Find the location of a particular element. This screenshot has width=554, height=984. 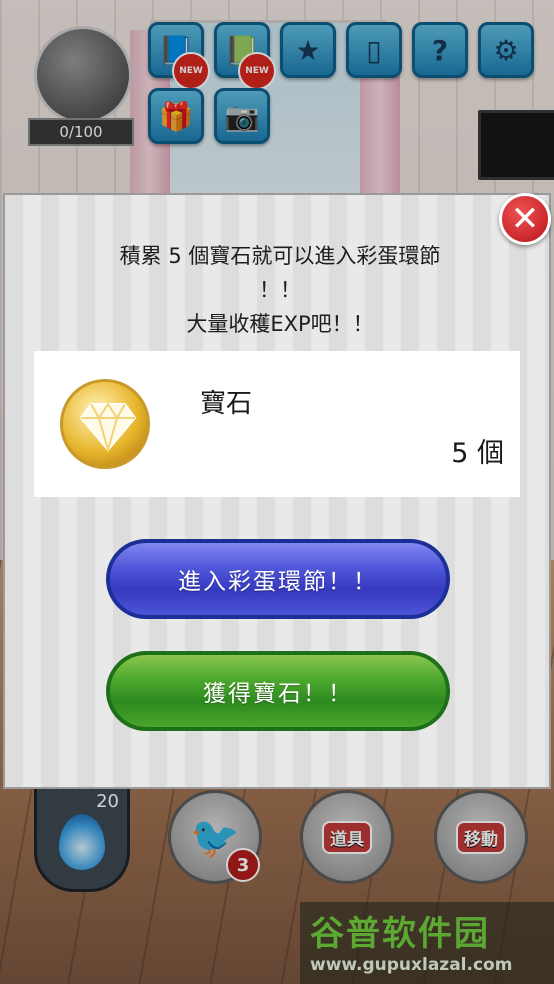

get-gems-button: 獲得寶石！！ is located at coordinates (278, 691).